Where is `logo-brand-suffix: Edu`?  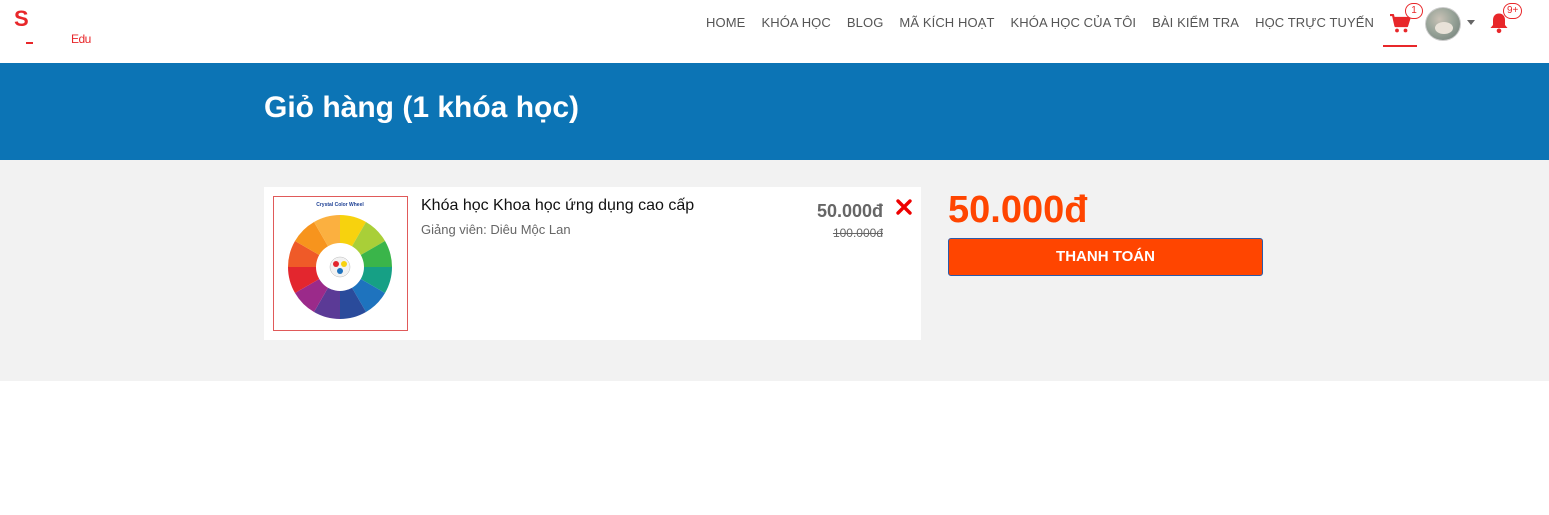 logo-brand-suffix: Edu is located at coordinates (81, 39).